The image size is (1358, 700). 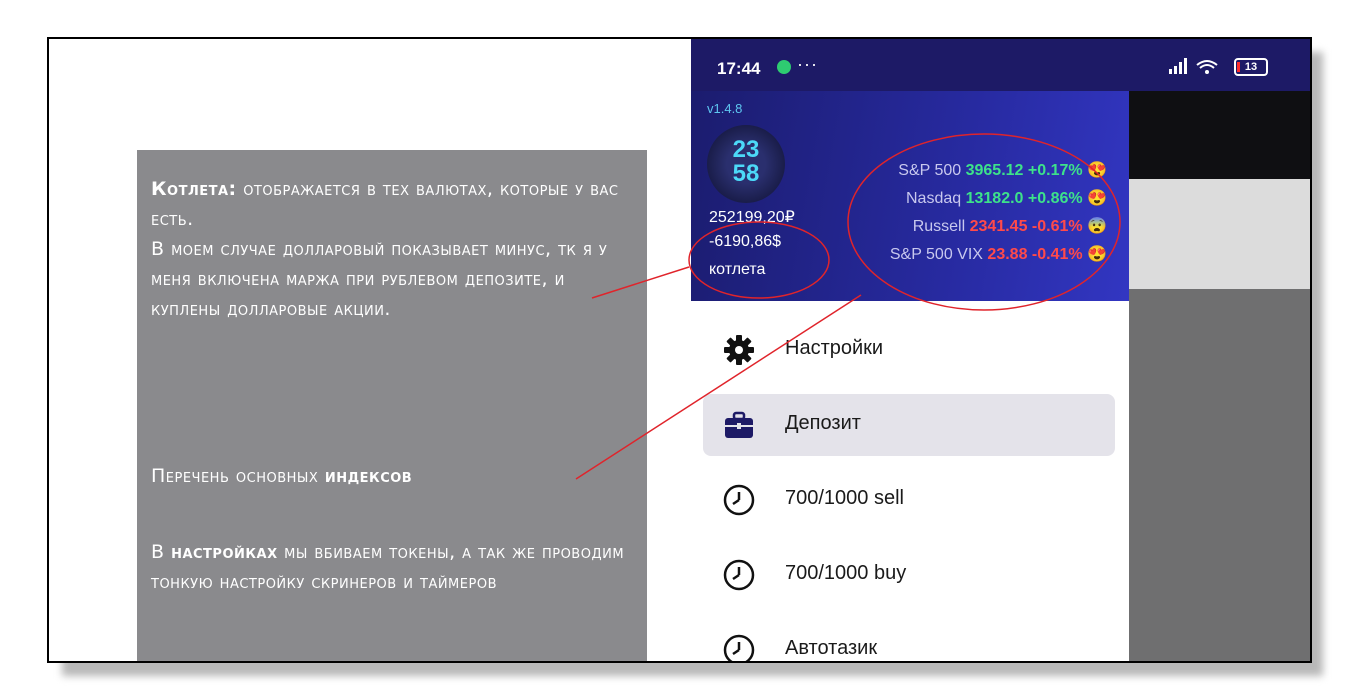 What do you see at coordinates (984, 222) in the screenshot?
I see `indices-highlight-ellipse` at bounding box center [984, 222].